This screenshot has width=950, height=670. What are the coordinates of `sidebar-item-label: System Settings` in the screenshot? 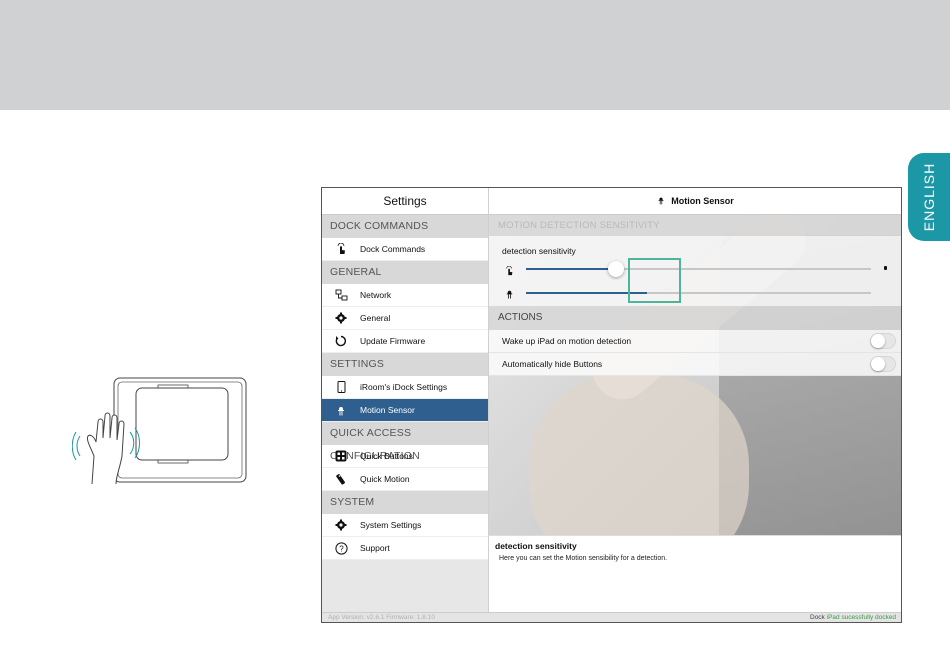 It's located at (391, 525).